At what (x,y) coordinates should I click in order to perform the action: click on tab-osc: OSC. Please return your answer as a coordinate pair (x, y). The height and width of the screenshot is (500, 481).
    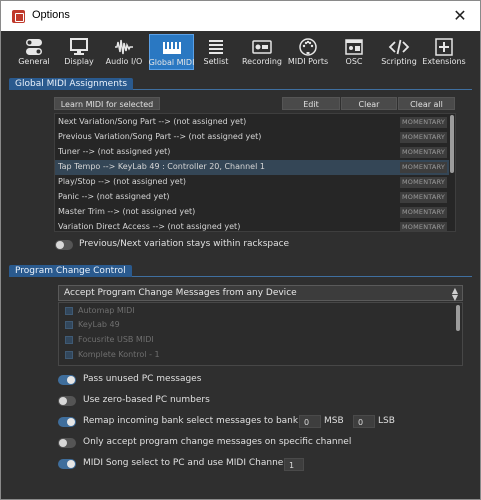
    Looking at the image, I should click on (354, 52).